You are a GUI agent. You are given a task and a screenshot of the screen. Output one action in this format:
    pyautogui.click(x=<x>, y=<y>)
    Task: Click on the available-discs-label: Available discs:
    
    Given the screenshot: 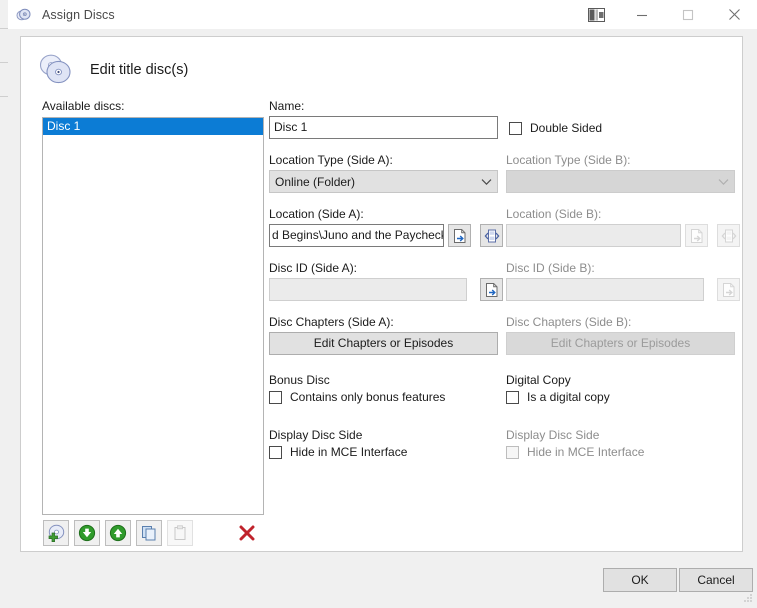 What is the action you would take?
    pyautogui.click(x=83, y=106)
    